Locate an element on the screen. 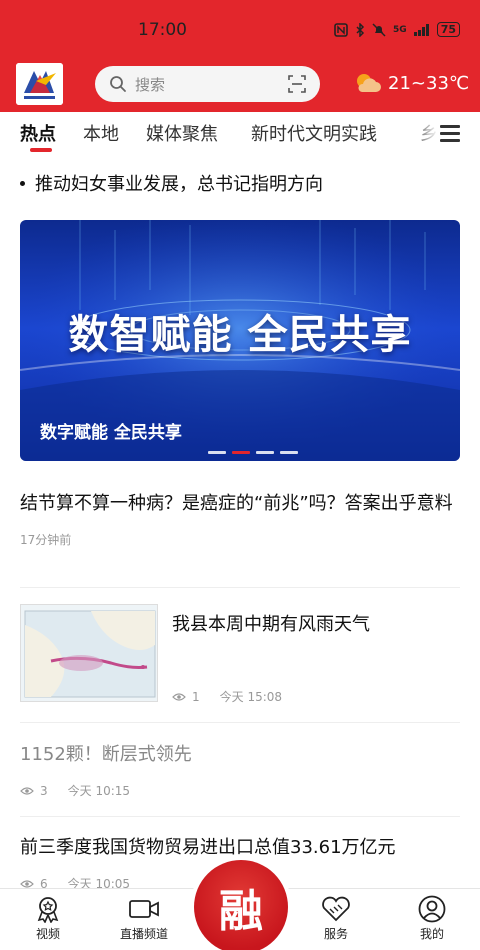 The height and width of the screenshot is (950, 480). nav-video: 视频 is located at coordinates (48, 918).